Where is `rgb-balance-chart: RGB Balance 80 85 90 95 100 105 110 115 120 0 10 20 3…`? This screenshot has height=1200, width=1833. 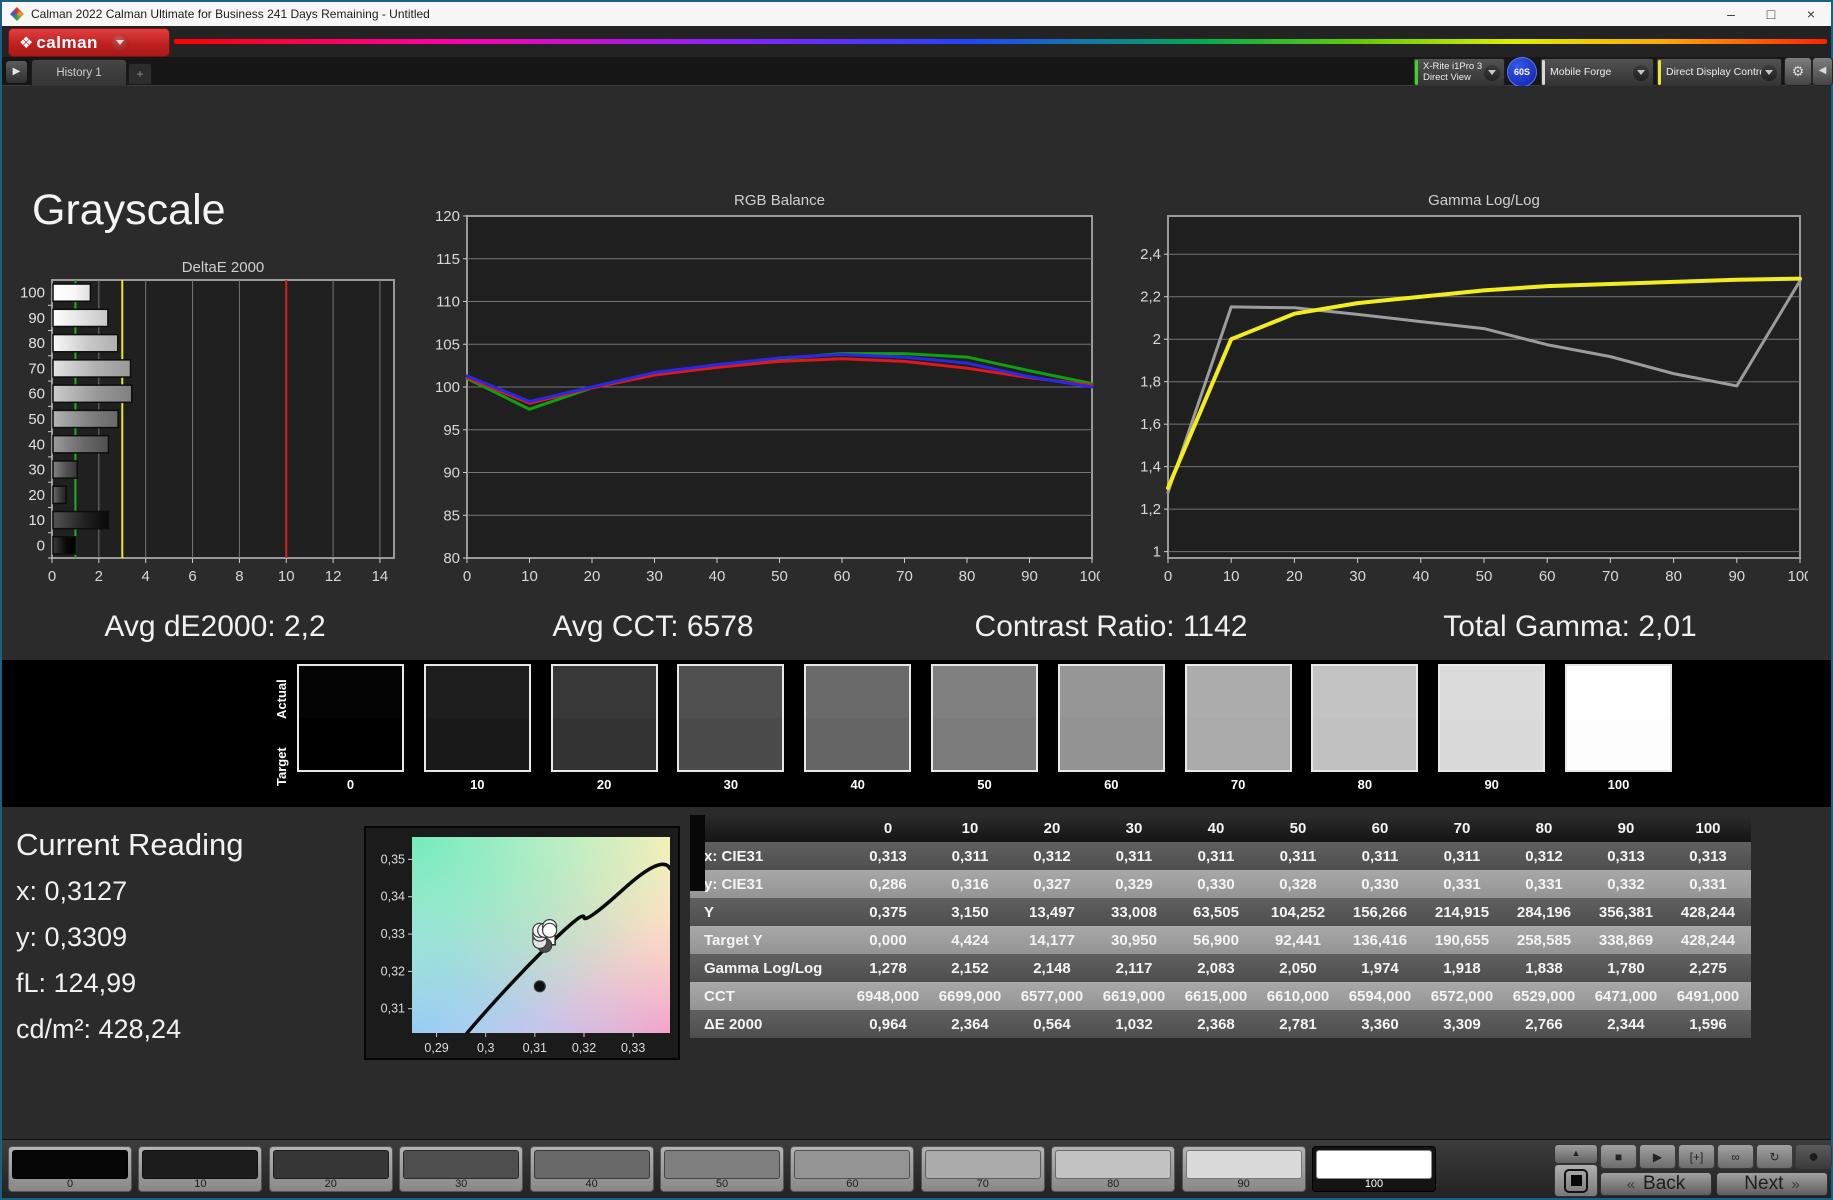
rgb-balance-chart: RGB Balance 80 85 90 95 100 105 110 115 120 0 10 20 3… is located at coordinates (767, 388).